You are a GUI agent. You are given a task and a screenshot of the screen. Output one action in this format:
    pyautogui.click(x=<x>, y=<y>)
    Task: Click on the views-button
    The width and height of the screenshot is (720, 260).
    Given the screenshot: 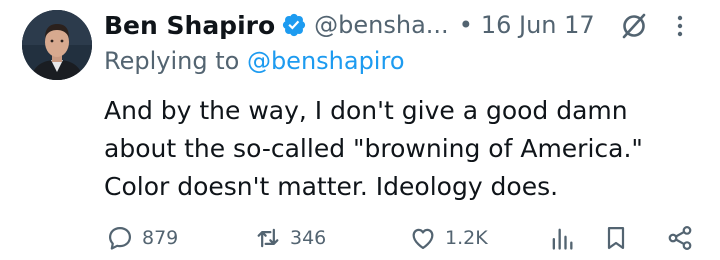 What is the action you would take?
    pyautogui.click(x=562, y=238)
    